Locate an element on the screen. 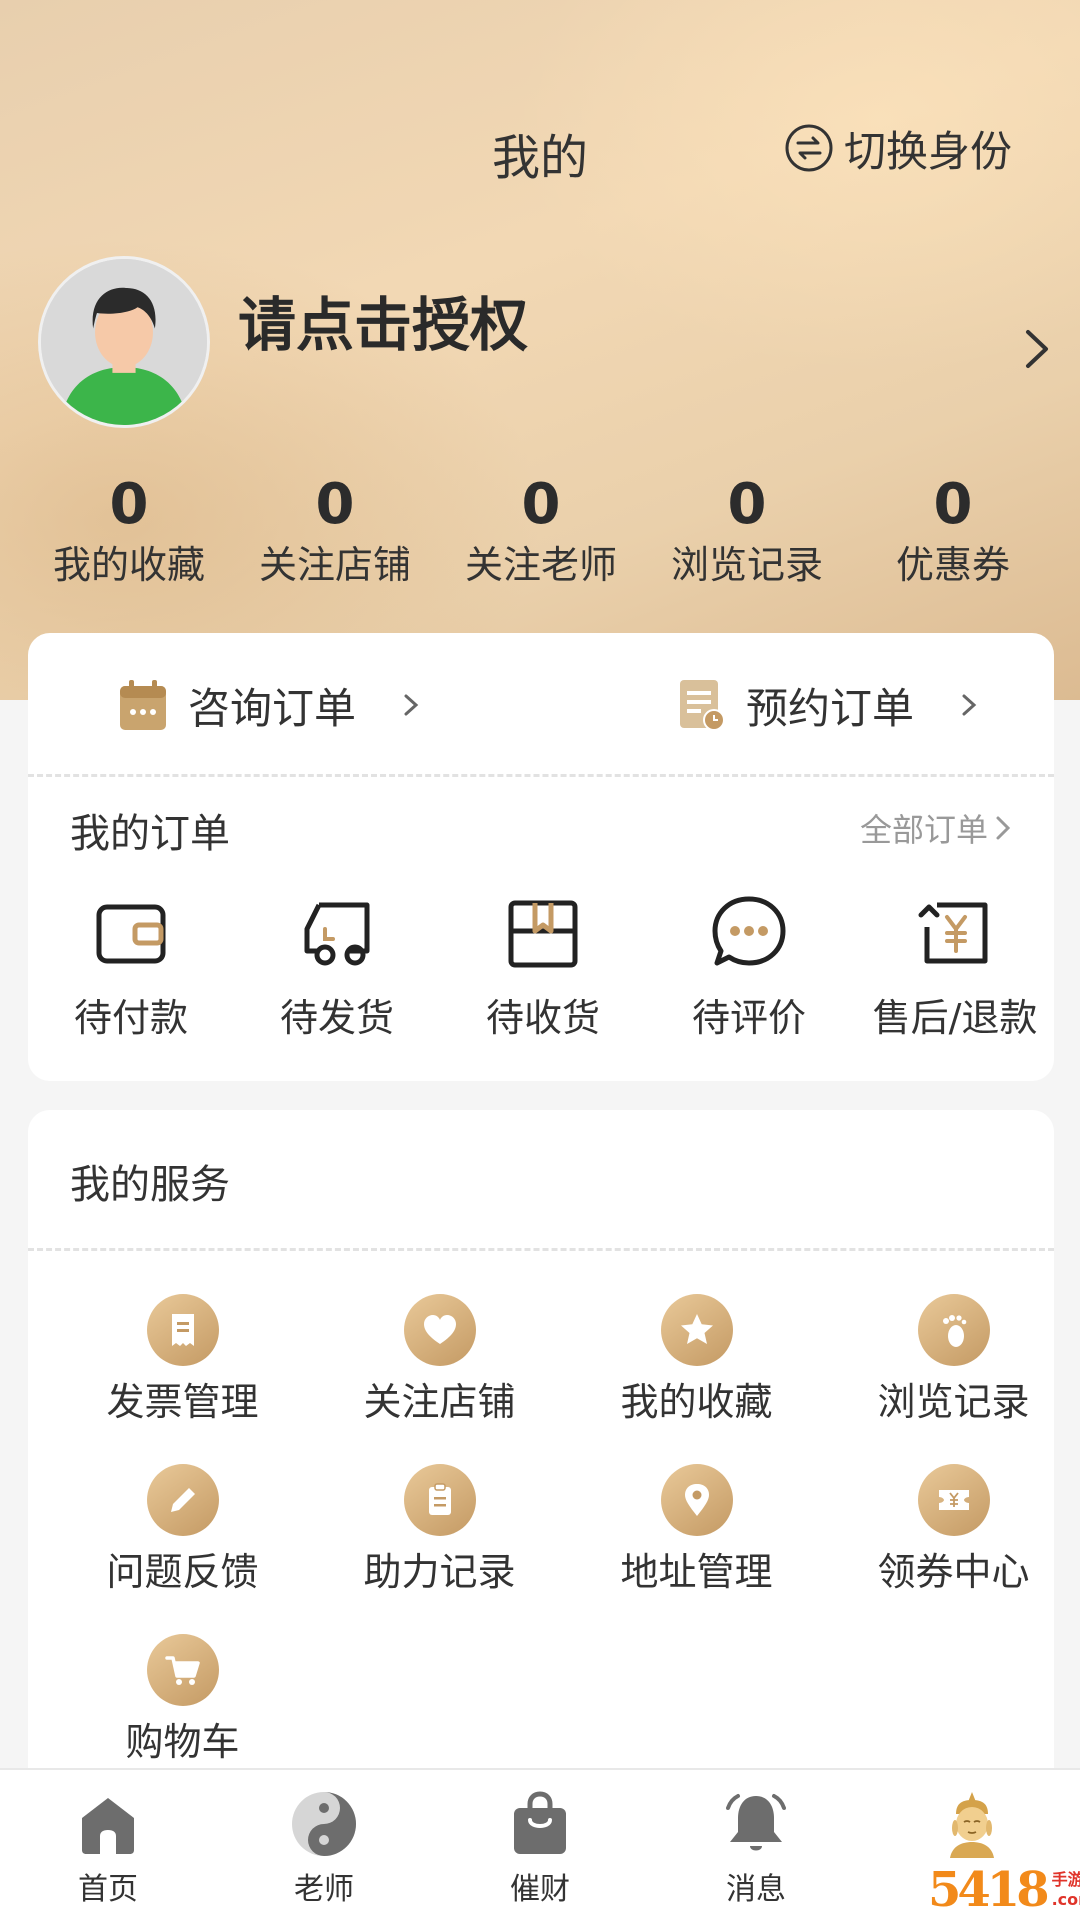 Image resolution: width=1080 pixels, height=1920 pixels. order-item-label: 待收货 is located at coordinates (542, 1018).